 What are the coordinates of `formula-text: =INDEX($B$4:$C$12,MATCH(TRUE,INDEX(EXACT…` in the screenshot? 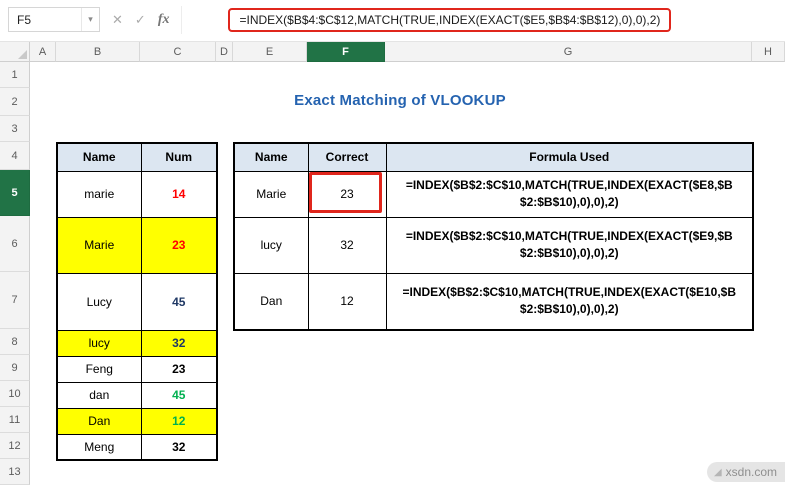 It's located at (450, 19).